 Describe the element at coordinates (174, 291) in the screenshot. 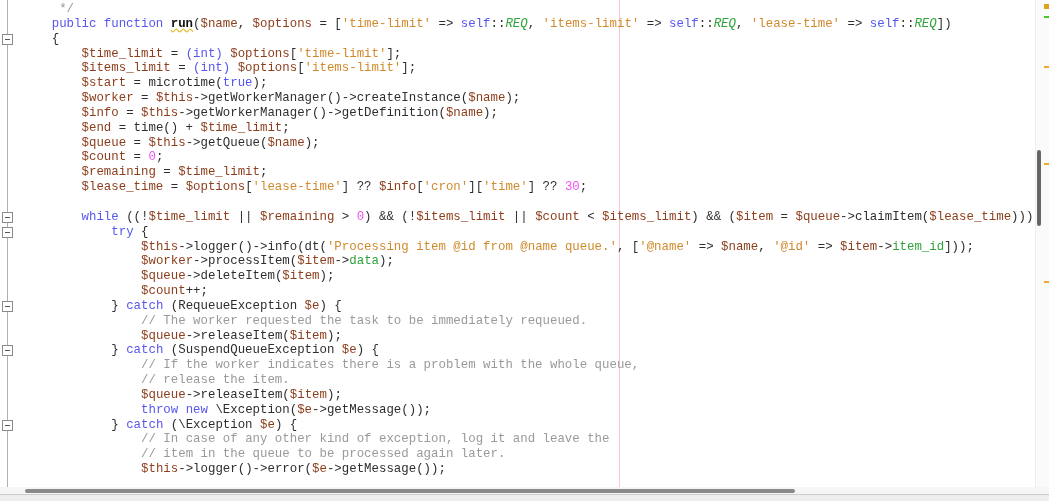

I see `code-line: $count++;` at that location.